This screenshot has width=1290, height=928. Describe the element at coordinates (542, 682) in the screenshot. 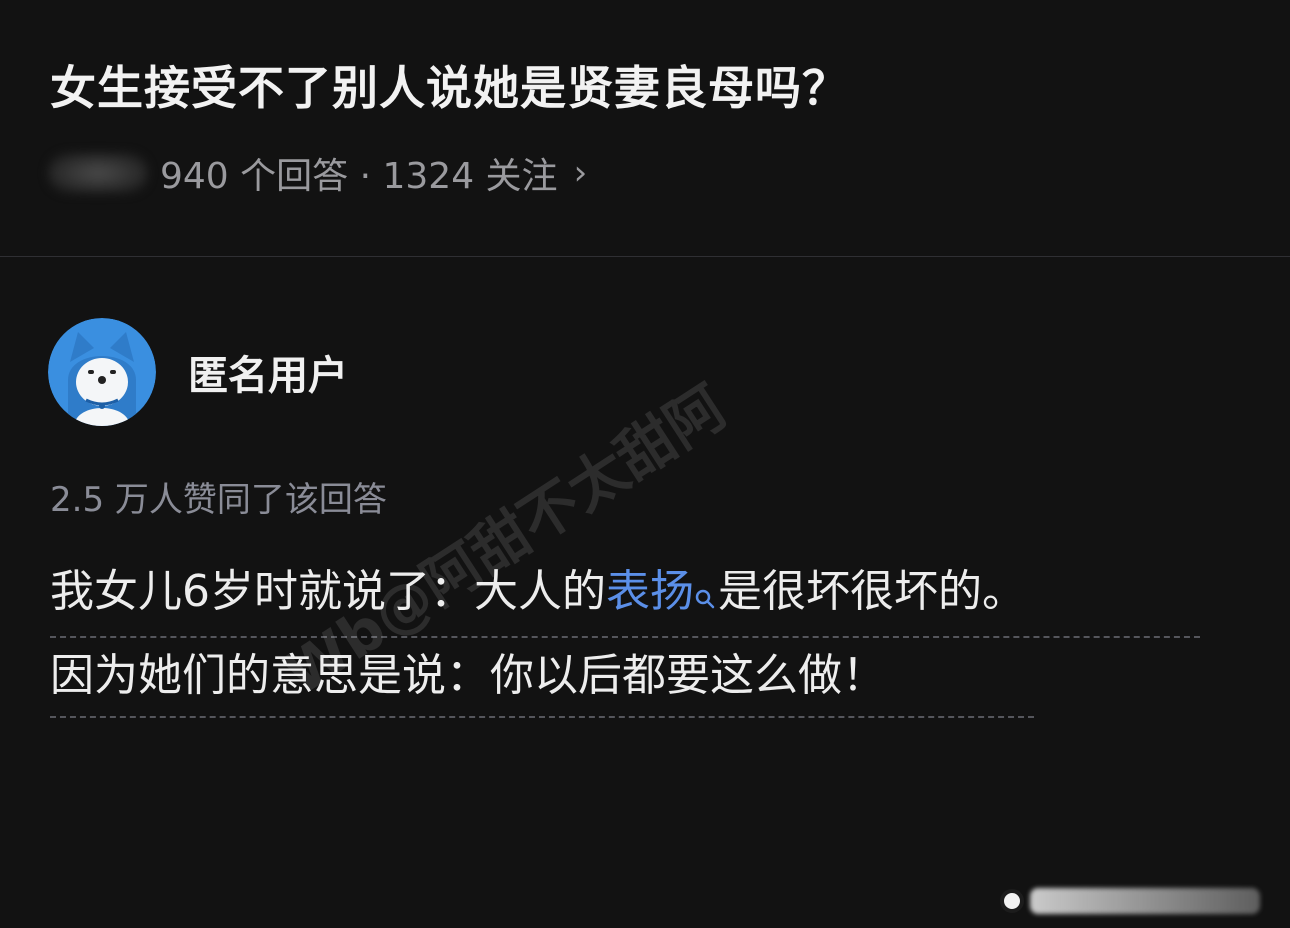

I see `answer-text-line-2: 因为她们的意思是说：你以后都要这么做！` at that location.